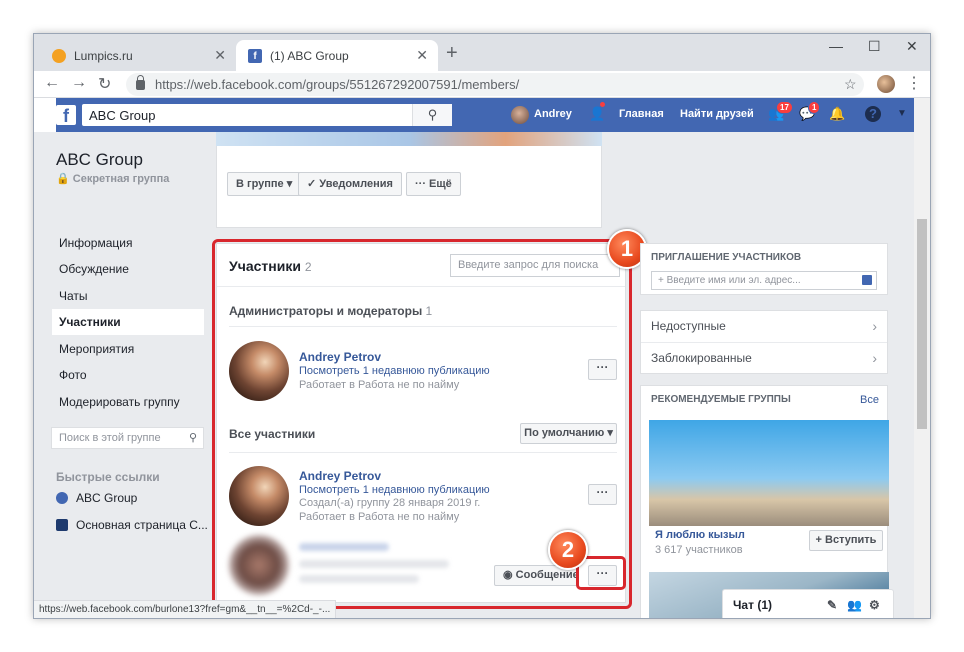 The height and width of the screenshot is (652, 964). Describe the element at coordinates (128, 296) in the screenshot. I see `sidebar-item-chats: Чаты` at that location.